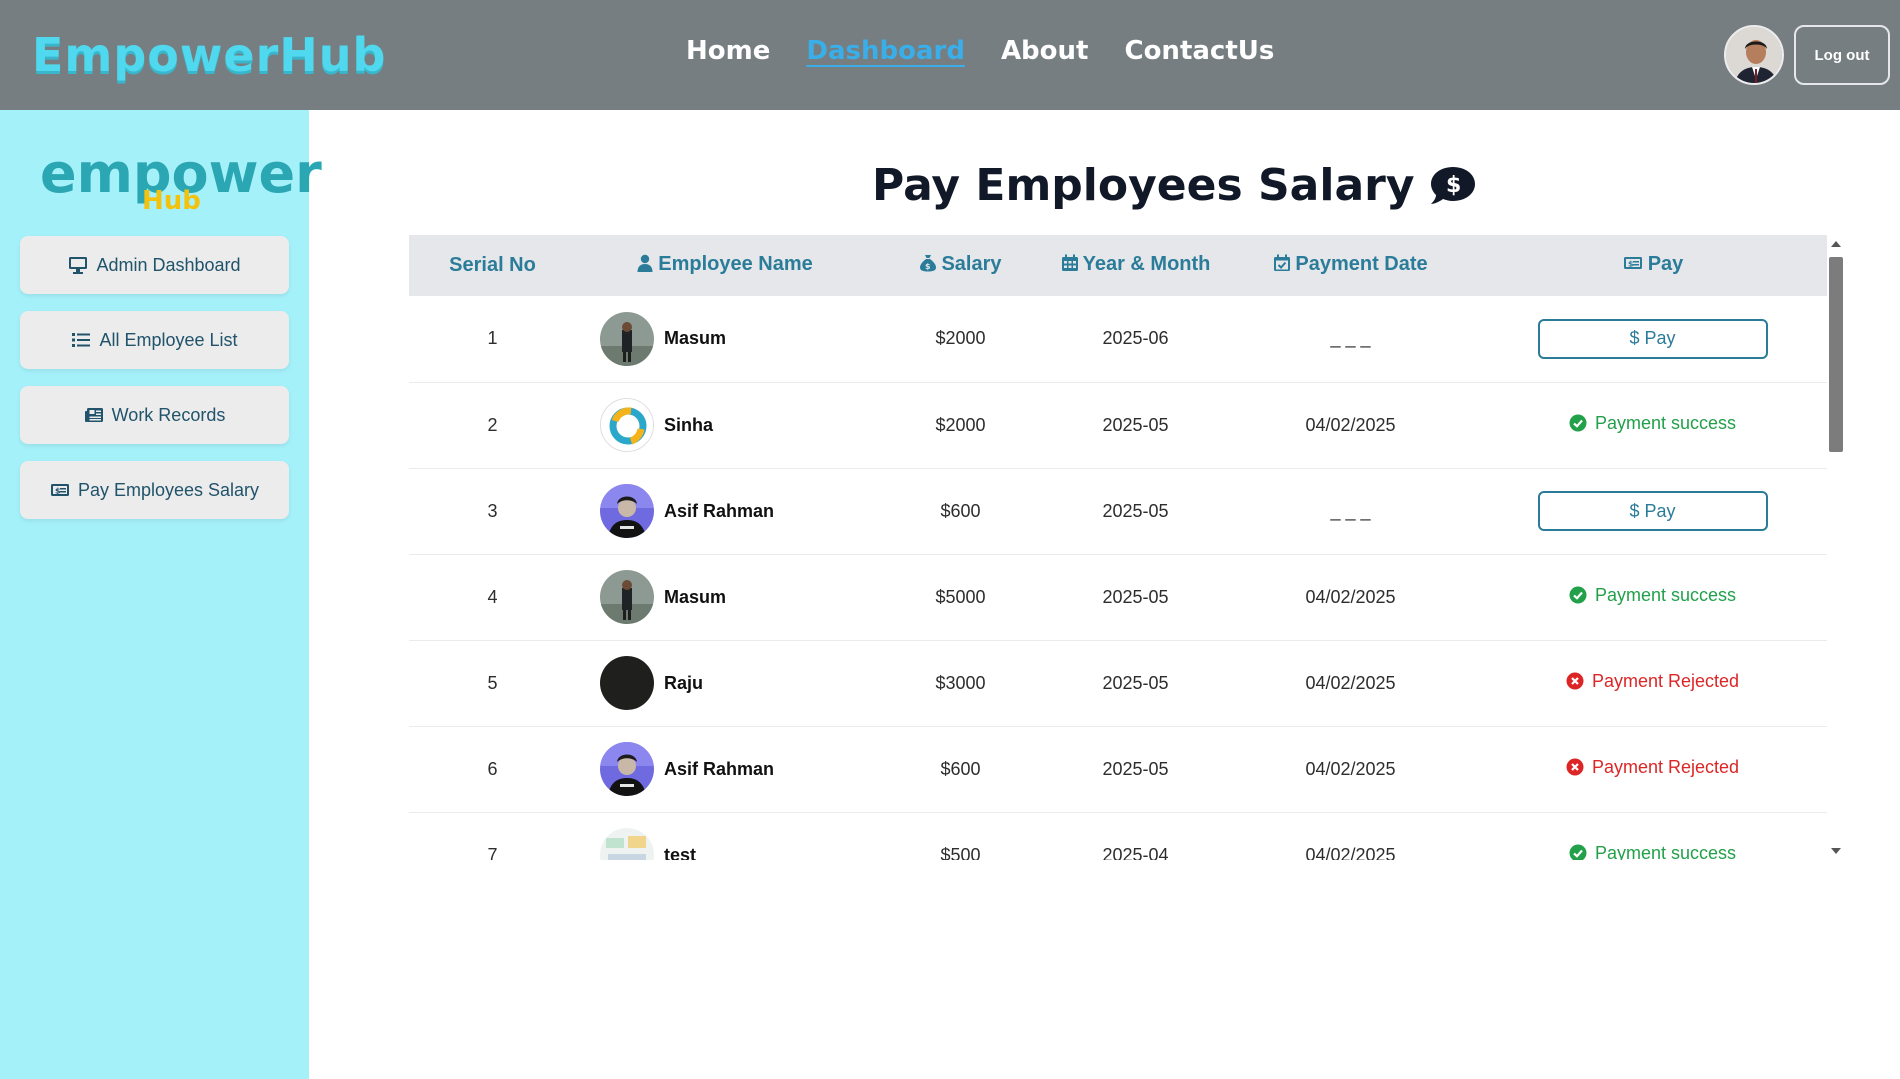 The image size is (1900, 1079). What do you see at coordinates (78, 265) in the screenshot?
I see `monitor-icon` at bounding box center [78, 265].